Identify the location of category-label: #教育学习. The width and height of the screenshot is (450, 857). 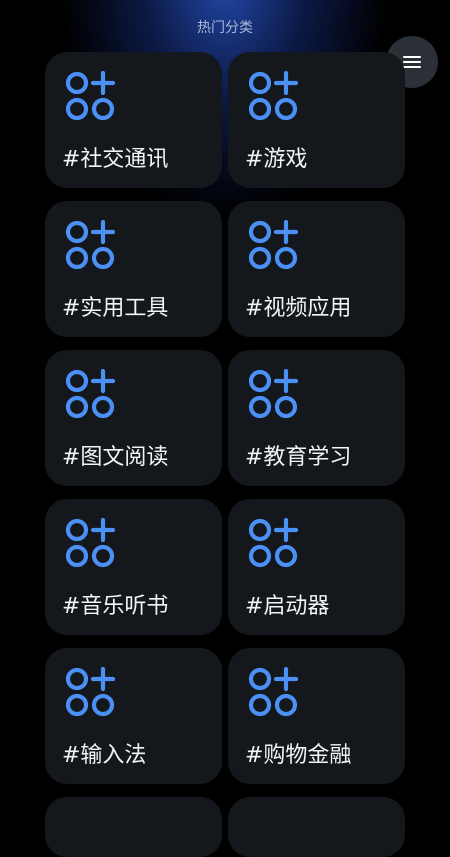
(298, 457).